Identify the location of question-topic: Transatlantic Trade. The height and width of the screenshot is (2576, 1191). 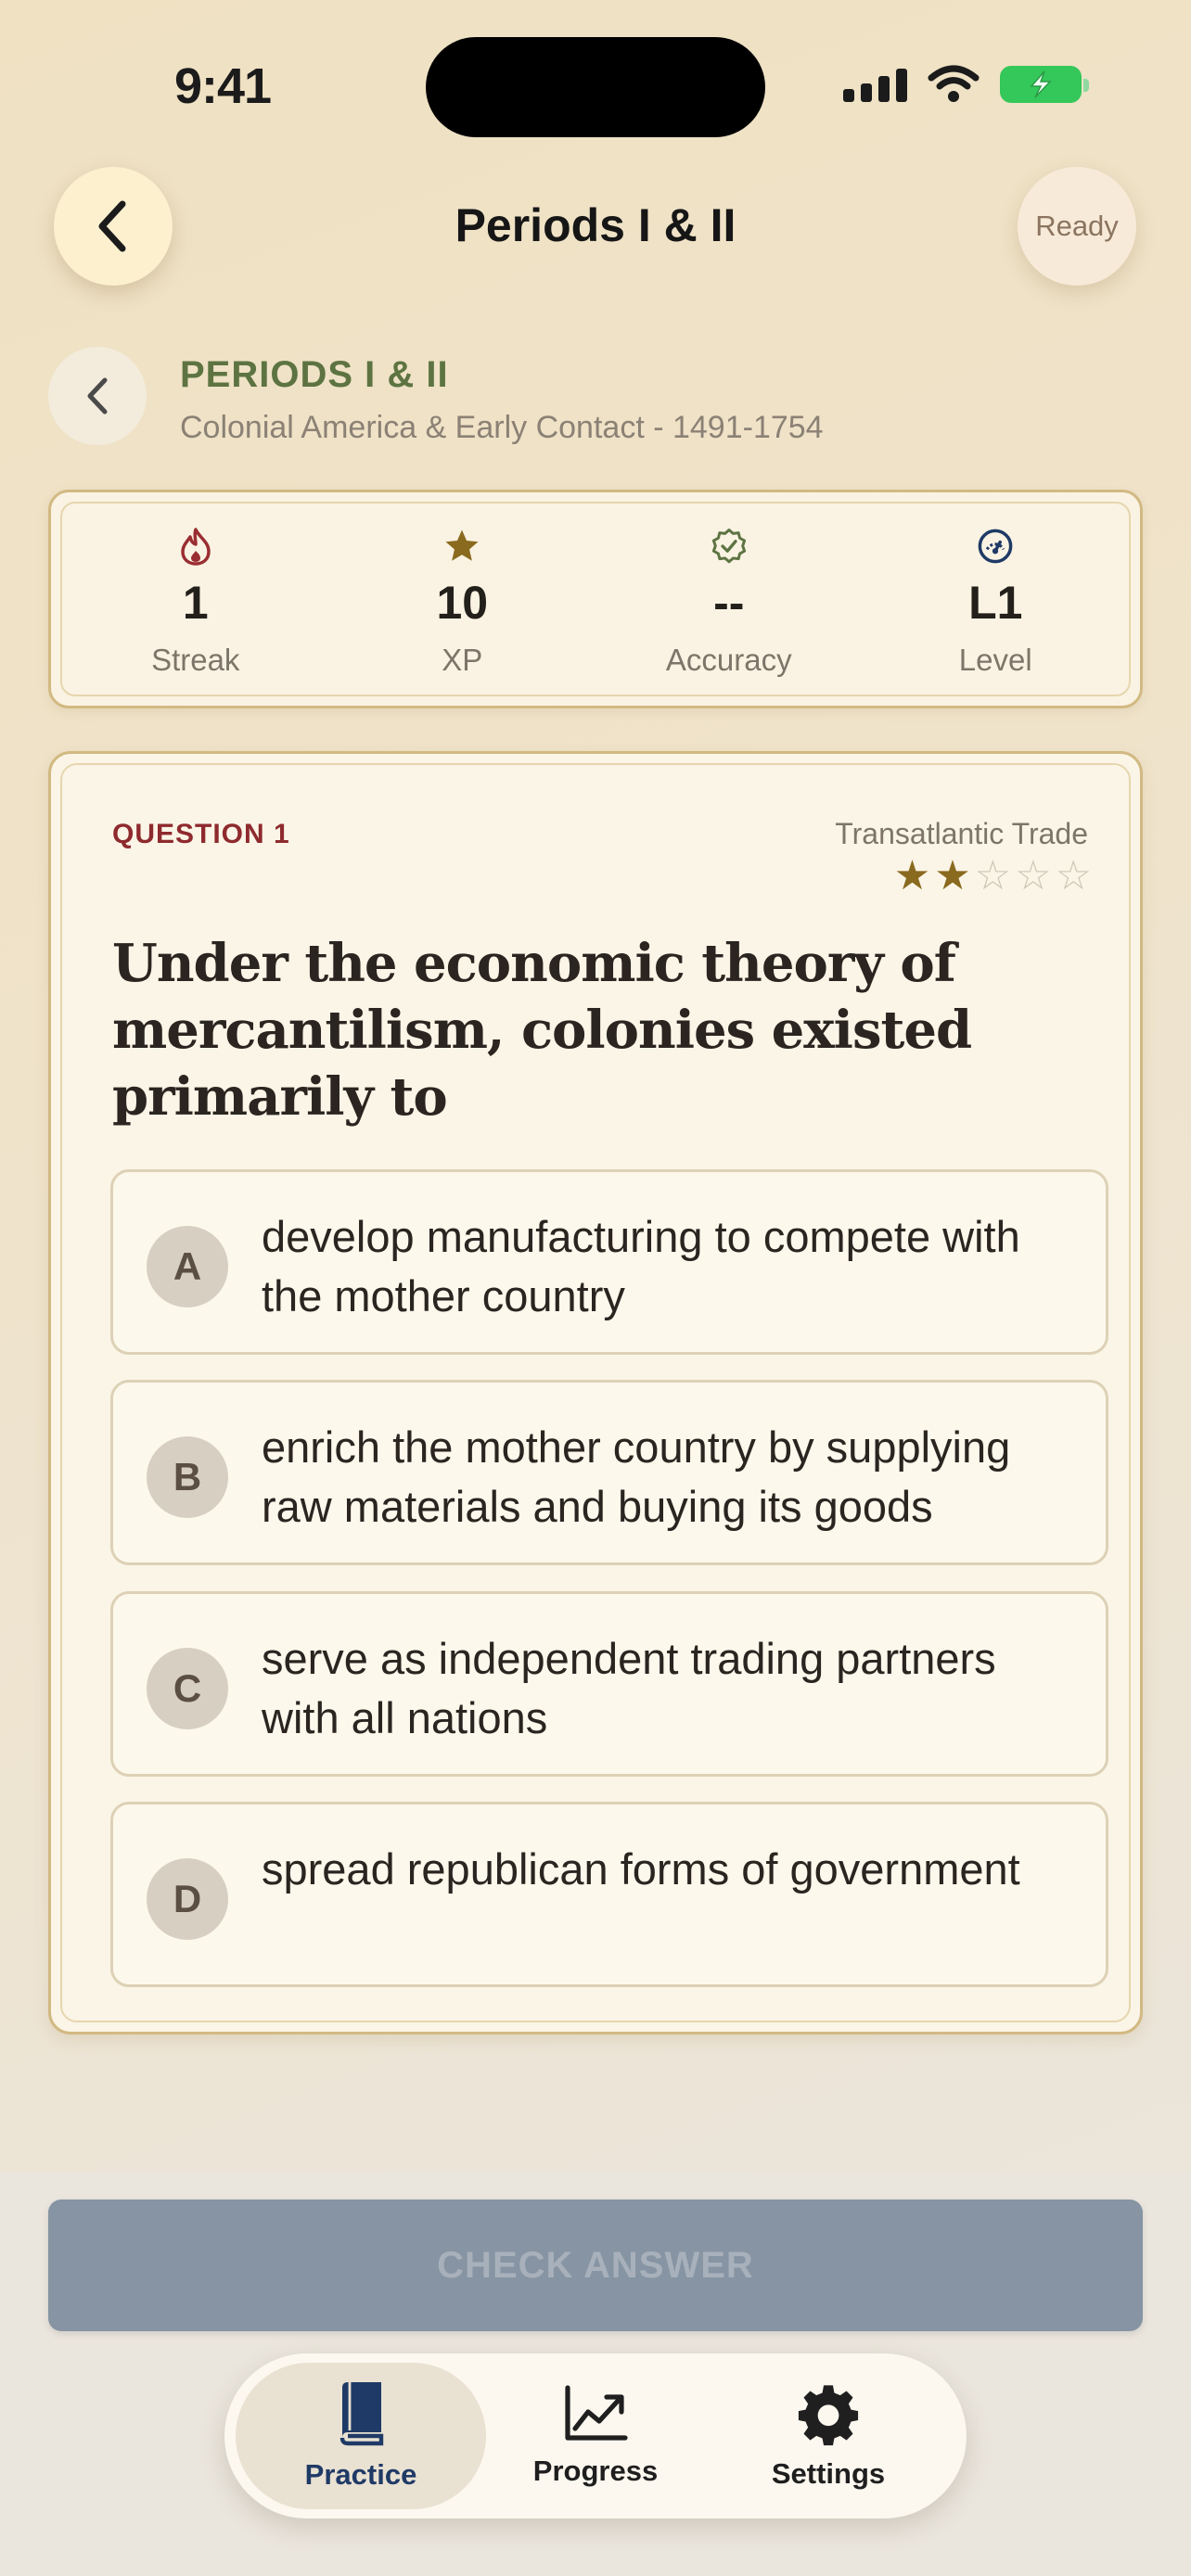
(962, 833).